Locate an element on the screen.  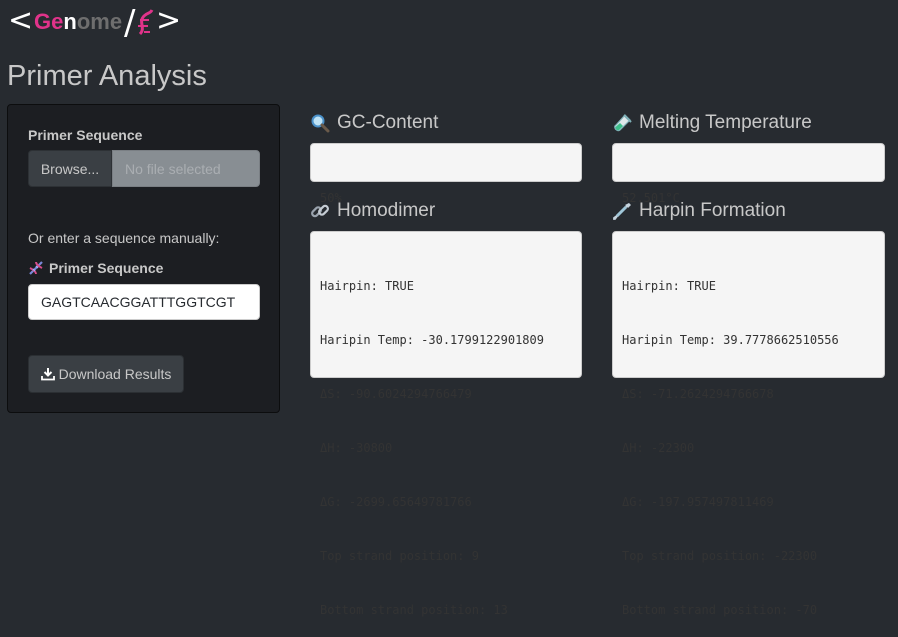
download-label: Download Results is located at coordinates (115, 374).